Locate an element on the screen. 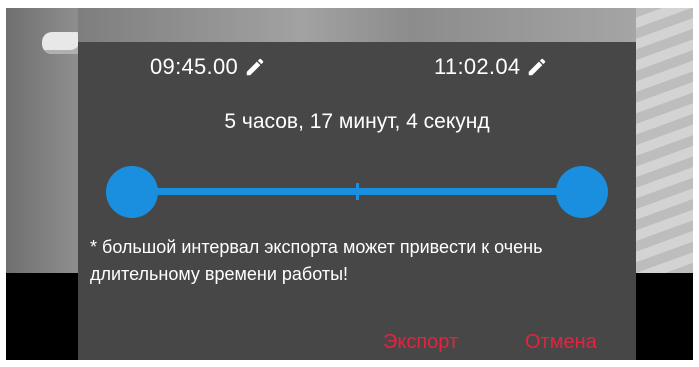 This screenshot has height=367, width=699. start-time-editor: 09:45.00 is located at coordinates (208, 67).